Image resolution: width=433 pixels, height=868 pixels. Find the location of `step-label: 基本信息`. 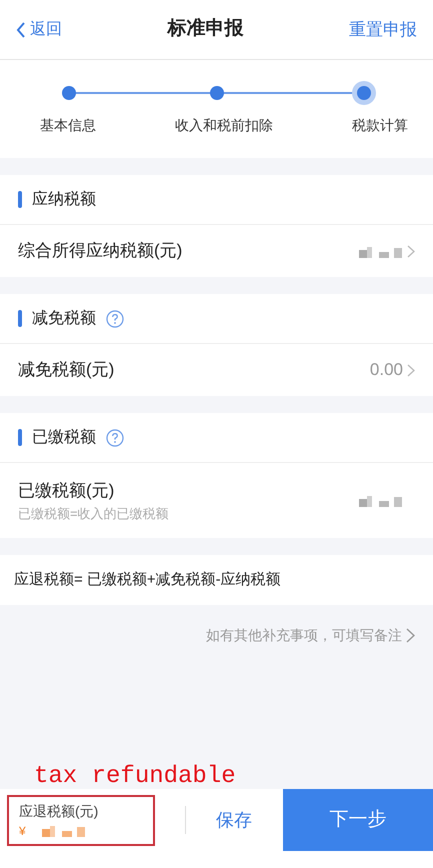

step-label: 基本信息 is located at coordinates (68, 125).